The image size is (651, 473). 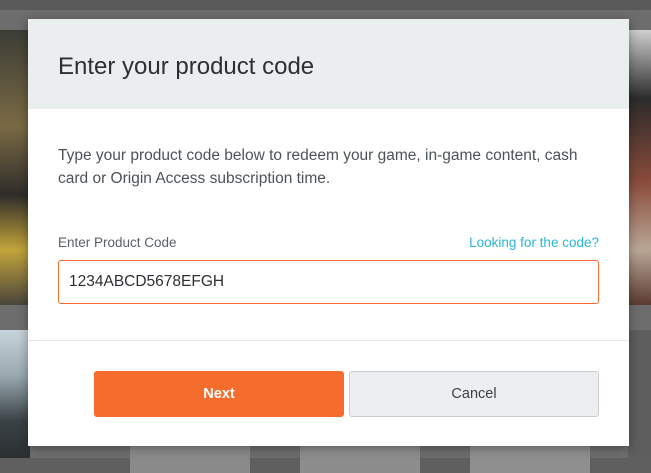 I want to click on dialog-divider, so click(x=328, y=340).